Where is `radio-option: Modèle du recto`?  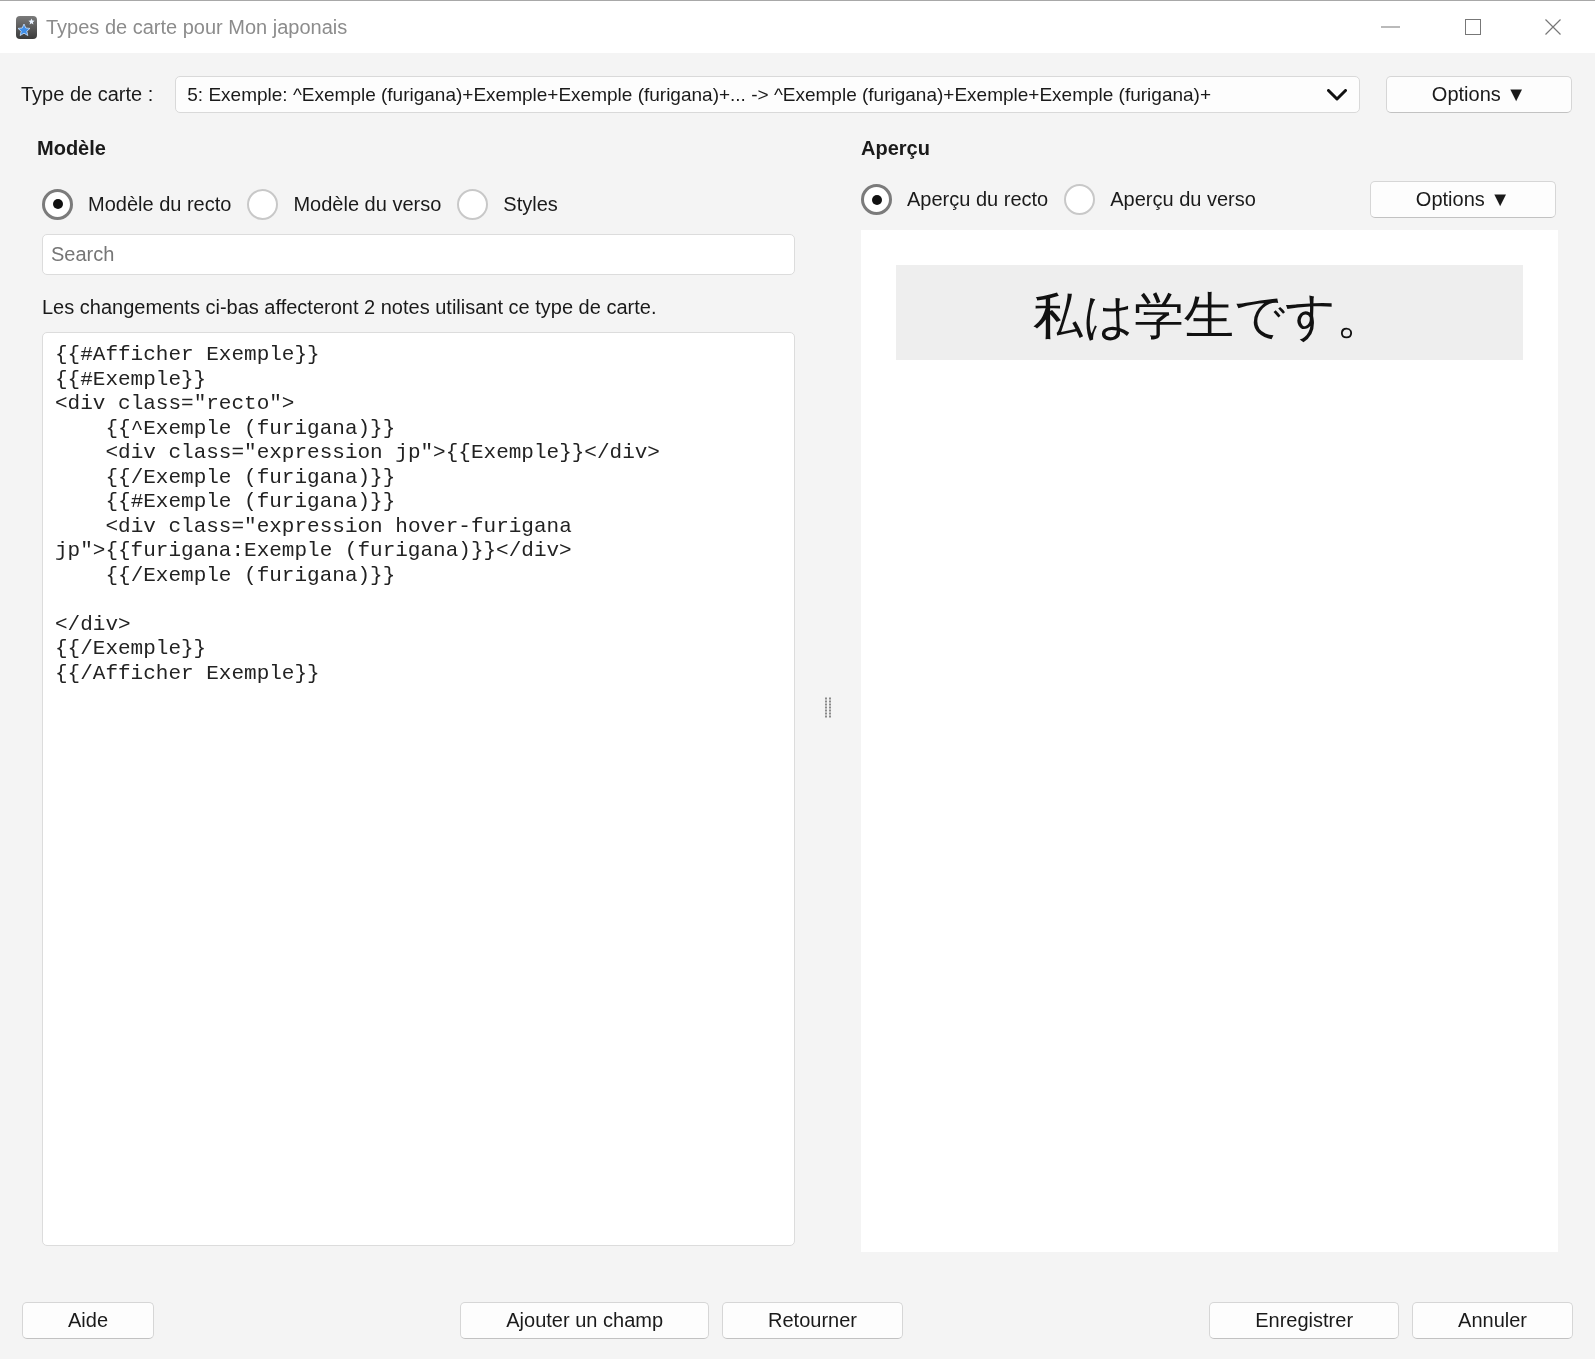 radio-option: Modèle du recto is located at coordinates (137, 204).